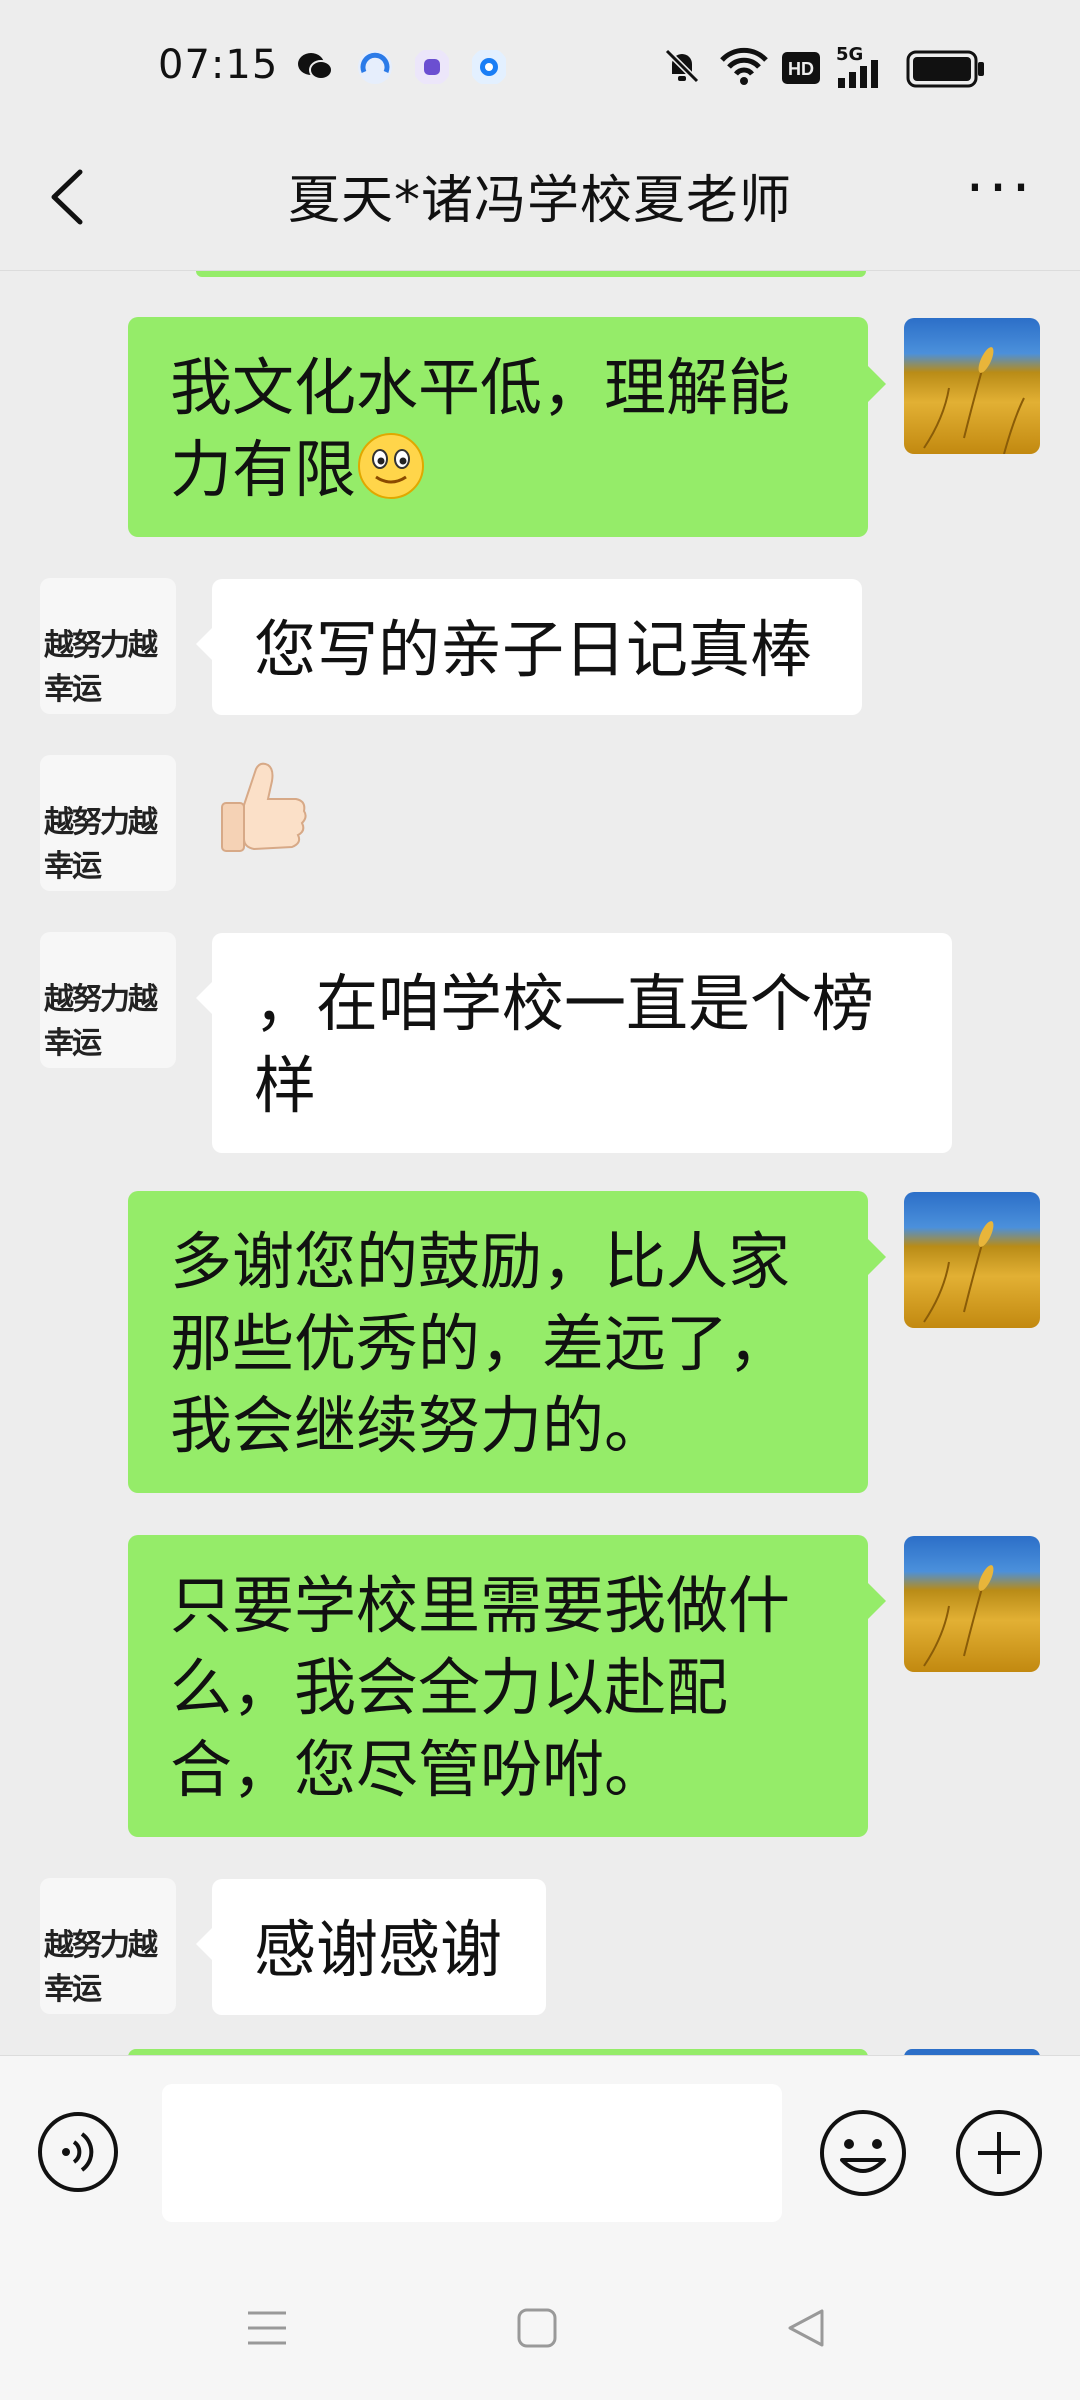  What do you see at coordinates (1000, 193) in the screenshot?
I see `more-icon: ···` at bounding box center [1000, 193].